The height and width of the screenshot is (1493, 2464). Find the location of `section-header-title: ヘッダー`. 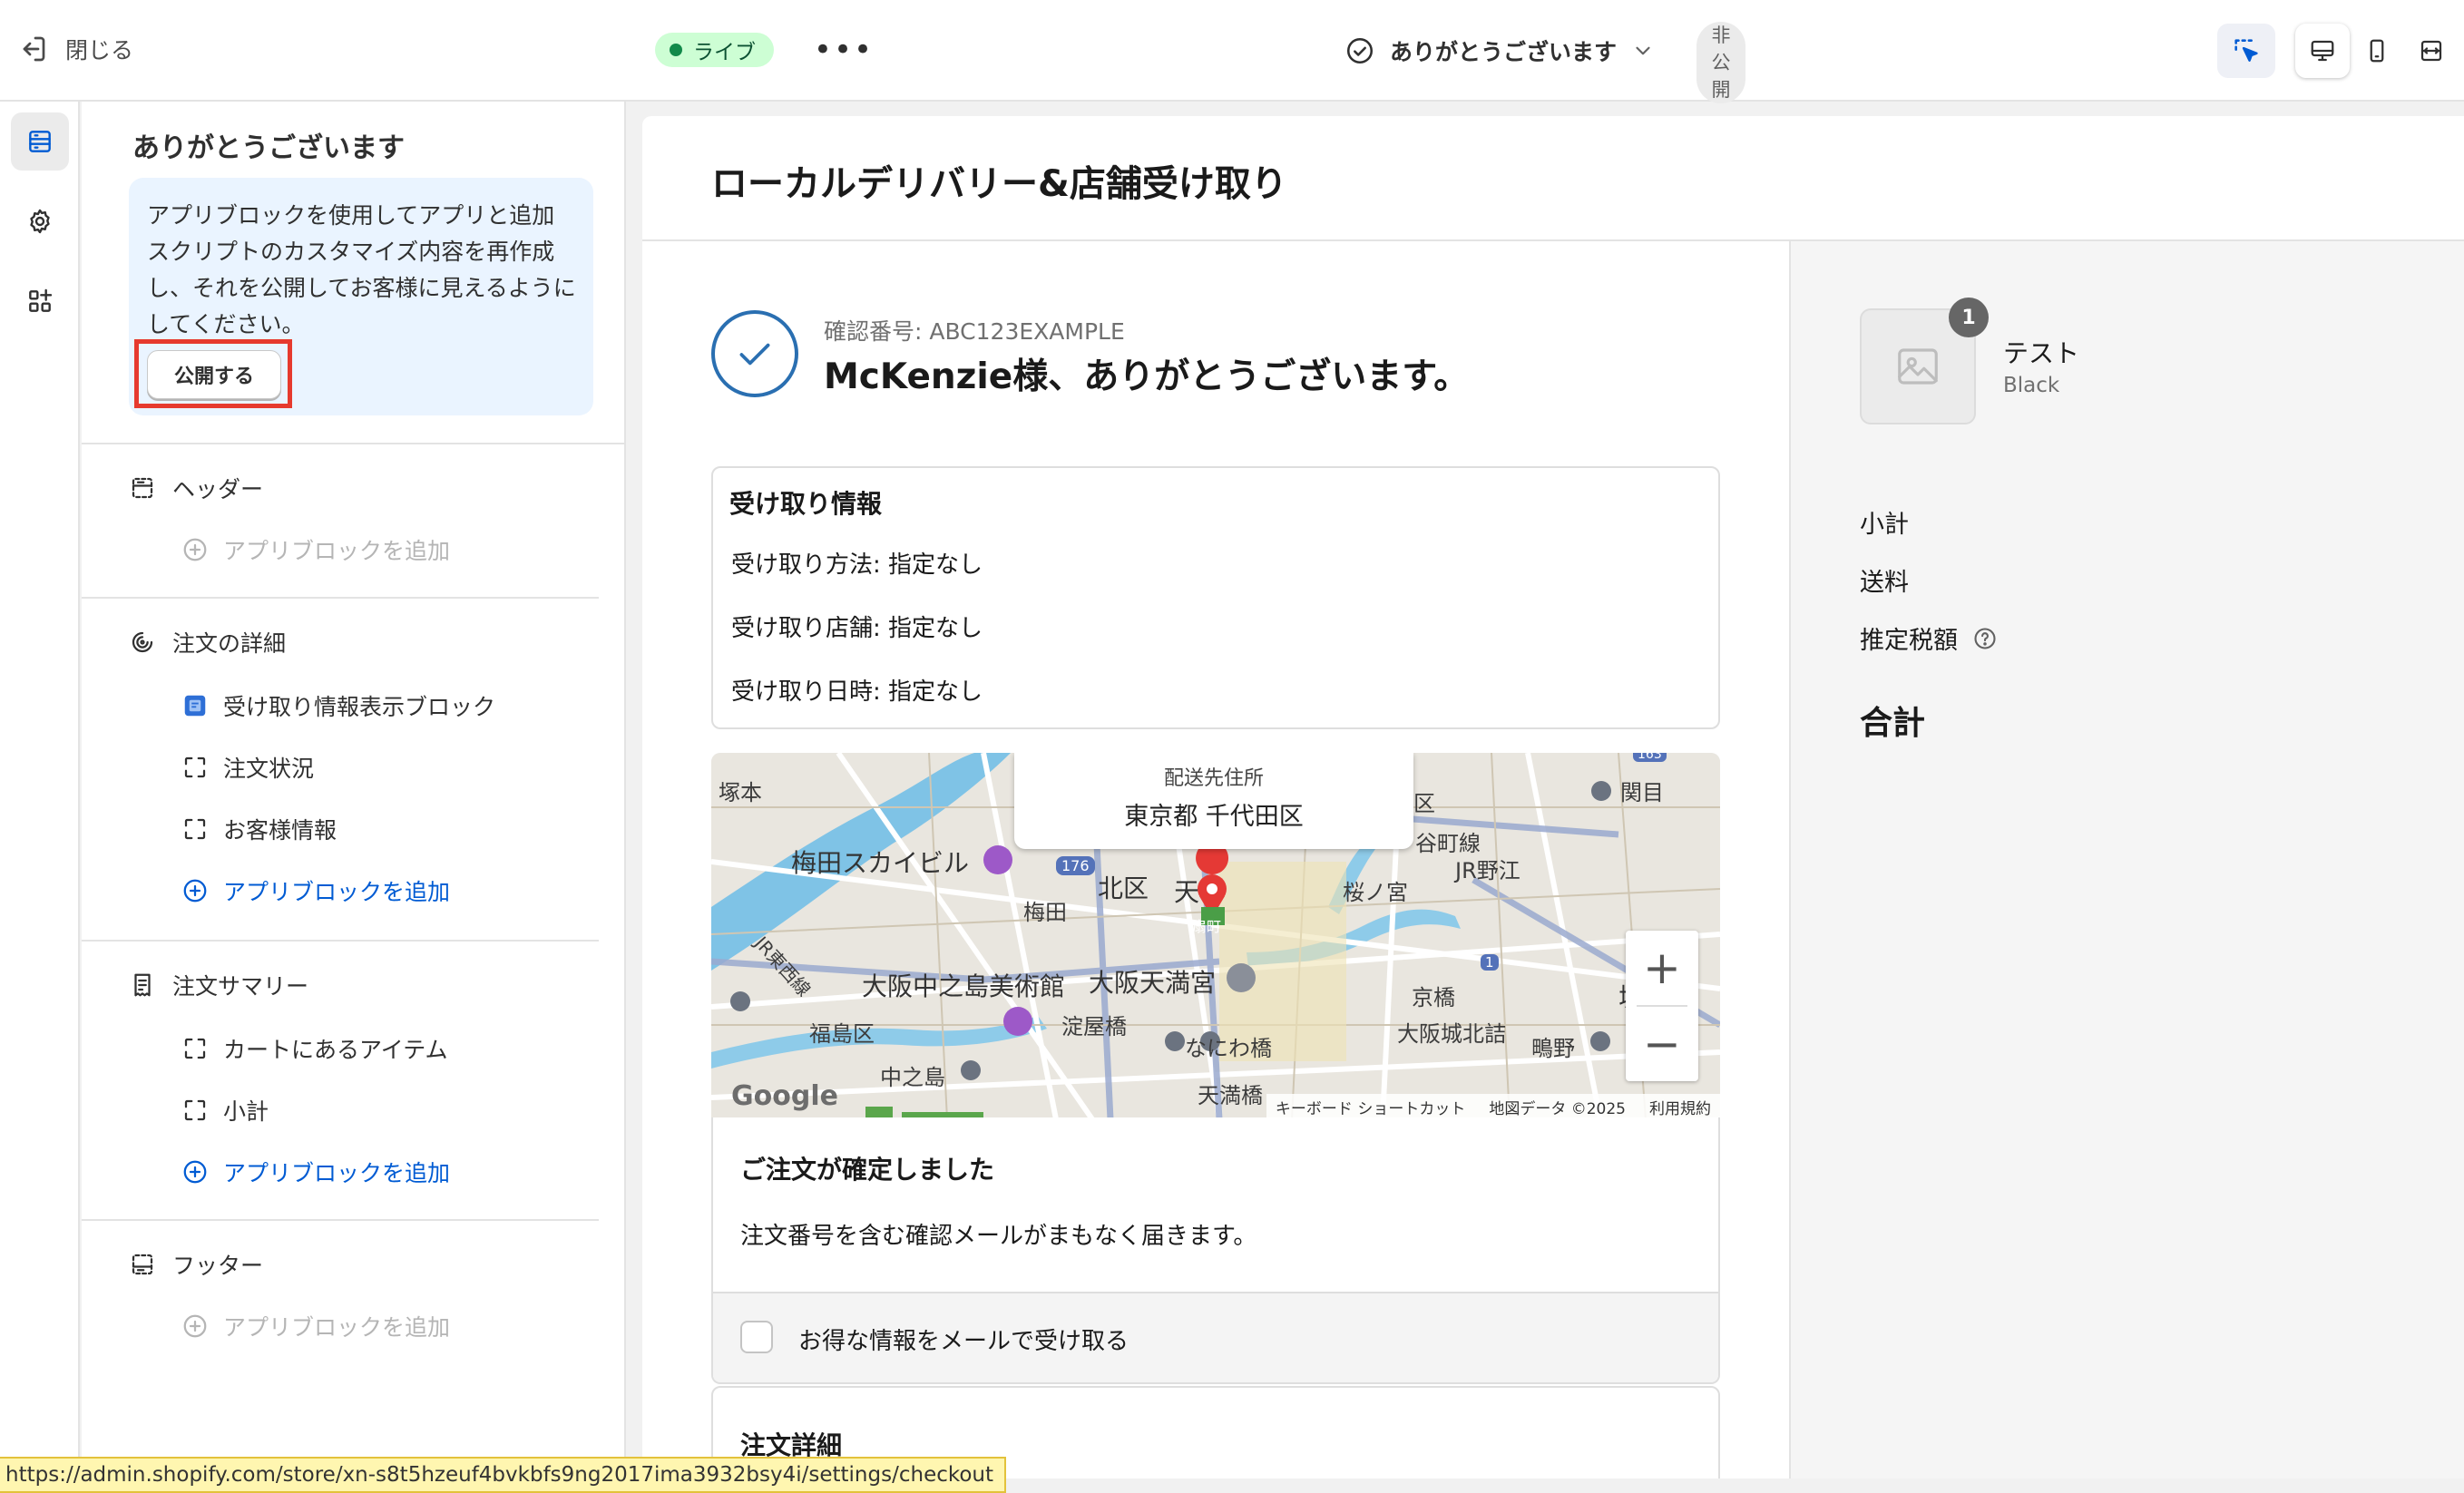

section-header-title: ヘッダー is located at coordinates (218, 489).